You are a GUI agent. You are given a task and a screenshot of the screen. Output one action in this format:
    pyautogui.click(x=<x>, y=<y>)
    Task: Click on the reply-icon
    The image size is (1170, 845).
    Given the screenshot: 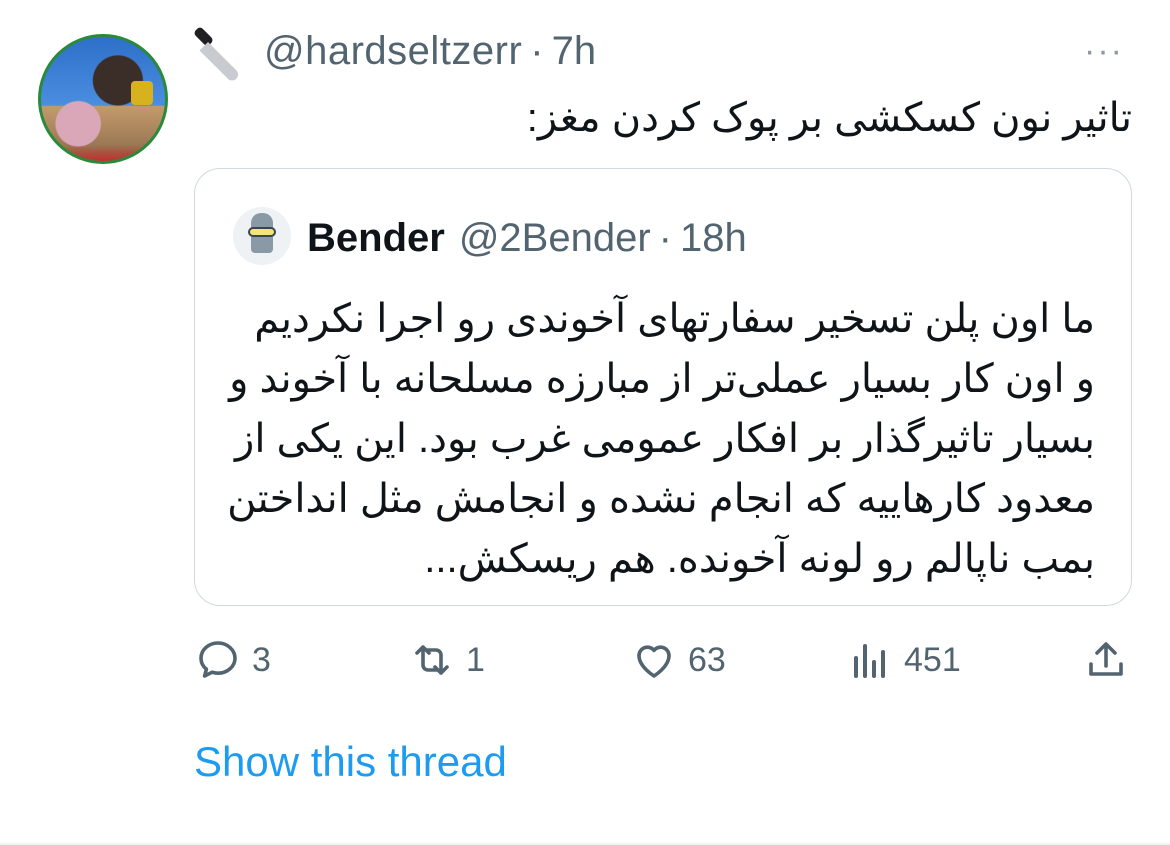 What is the action you would take?
    pyautogui.click(x=218, y=659)
    